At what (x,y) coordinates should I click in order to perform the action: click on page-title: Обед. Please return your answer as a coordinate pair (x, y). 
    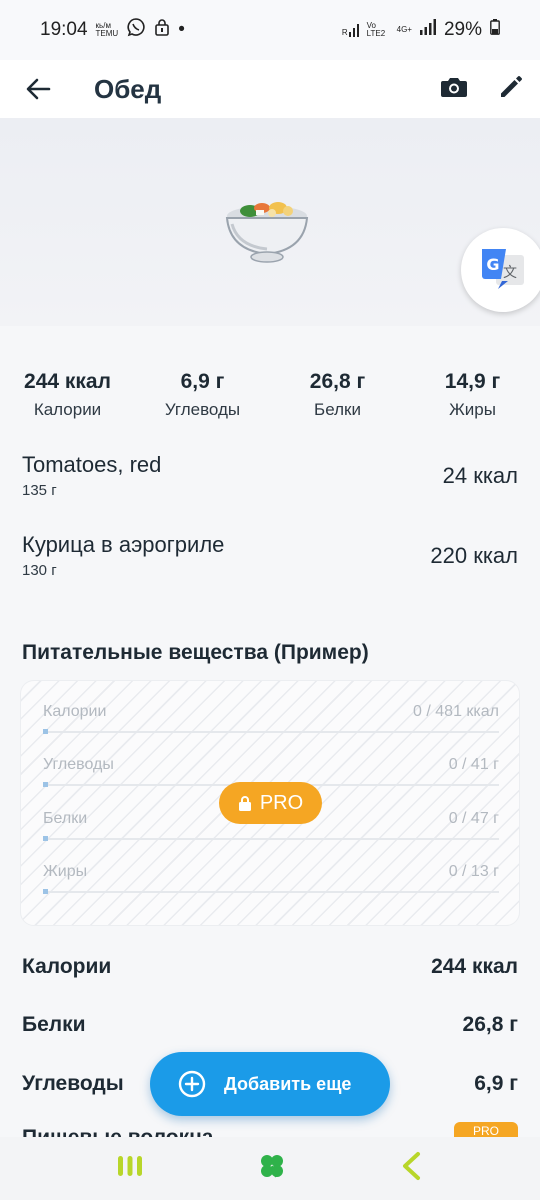
    Looking at the image, I should click on (128, 88).